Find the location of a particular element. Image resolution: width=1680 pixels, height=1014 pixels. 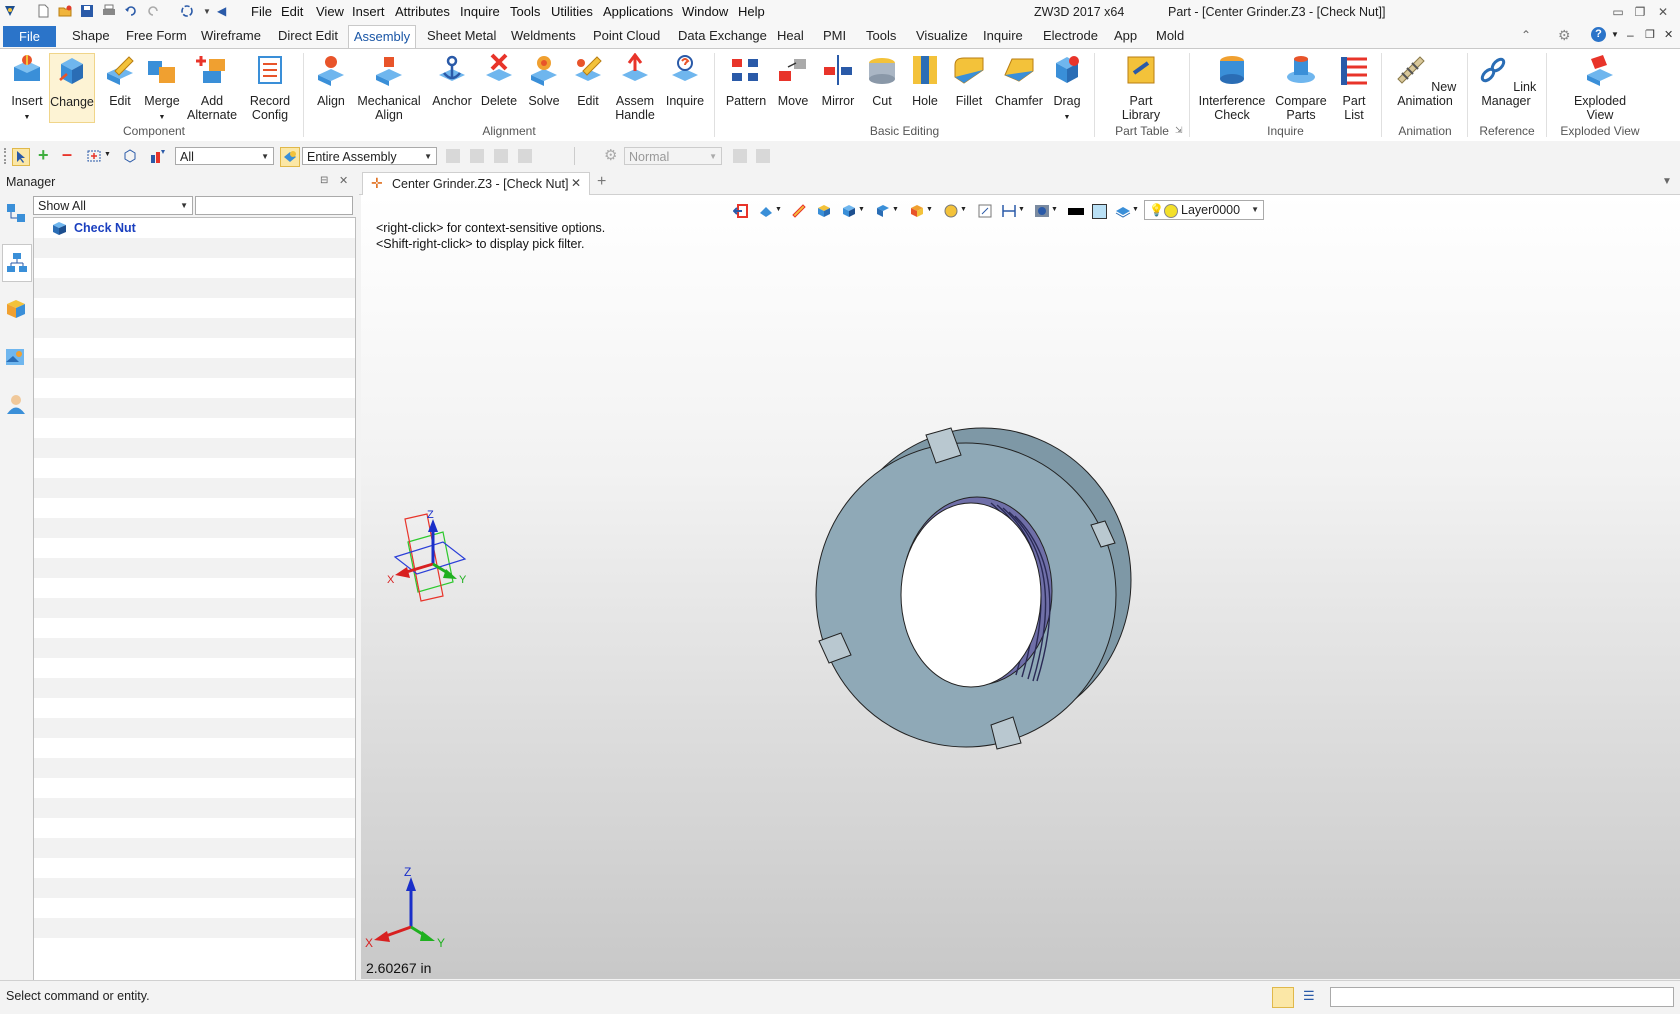

tab-assembly: Assembly is located at coordinates (382, 37).